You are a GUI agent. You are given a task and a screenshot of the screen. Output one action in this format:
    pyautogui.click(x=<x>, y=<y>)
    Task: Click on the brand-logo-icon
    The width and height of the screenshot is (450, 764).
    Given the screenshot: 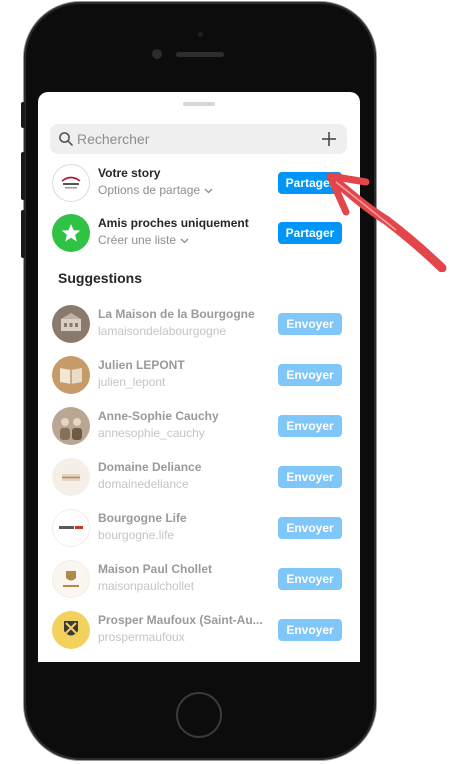 What is the action you would take?
    pyautogui.click(x=71, y=182)
    